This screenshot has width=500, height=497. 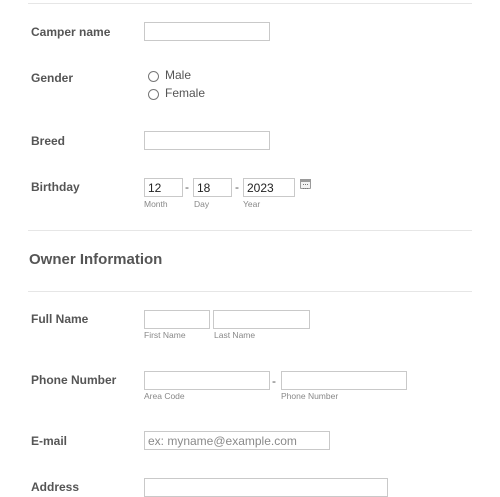 What do you see at coordinates (165, 335) in the screenshot?
I see `first-name-sublabel: First Name` at bounding box center [165, 335].